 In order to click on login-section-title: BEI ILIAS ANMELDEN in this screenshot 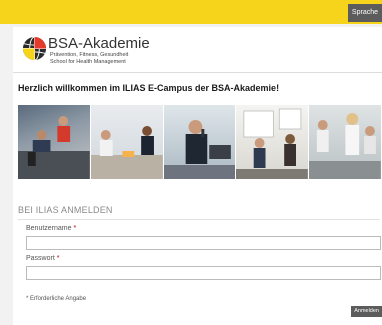, I will do `click(65, 210)`.